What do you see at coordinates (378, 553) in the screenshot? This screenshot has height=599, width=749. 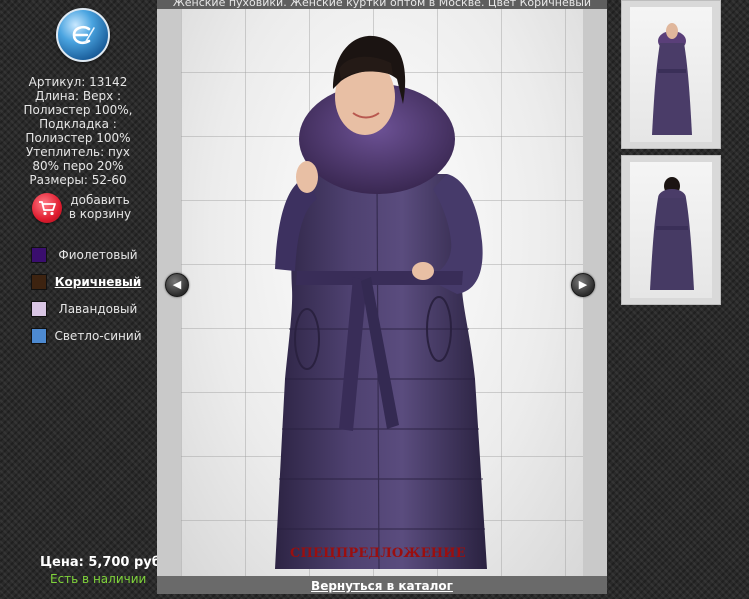 I see `special-offer-label: СПЕЦПРЕДЛОЖЕНИЕ` at bounding box center [378, 553].